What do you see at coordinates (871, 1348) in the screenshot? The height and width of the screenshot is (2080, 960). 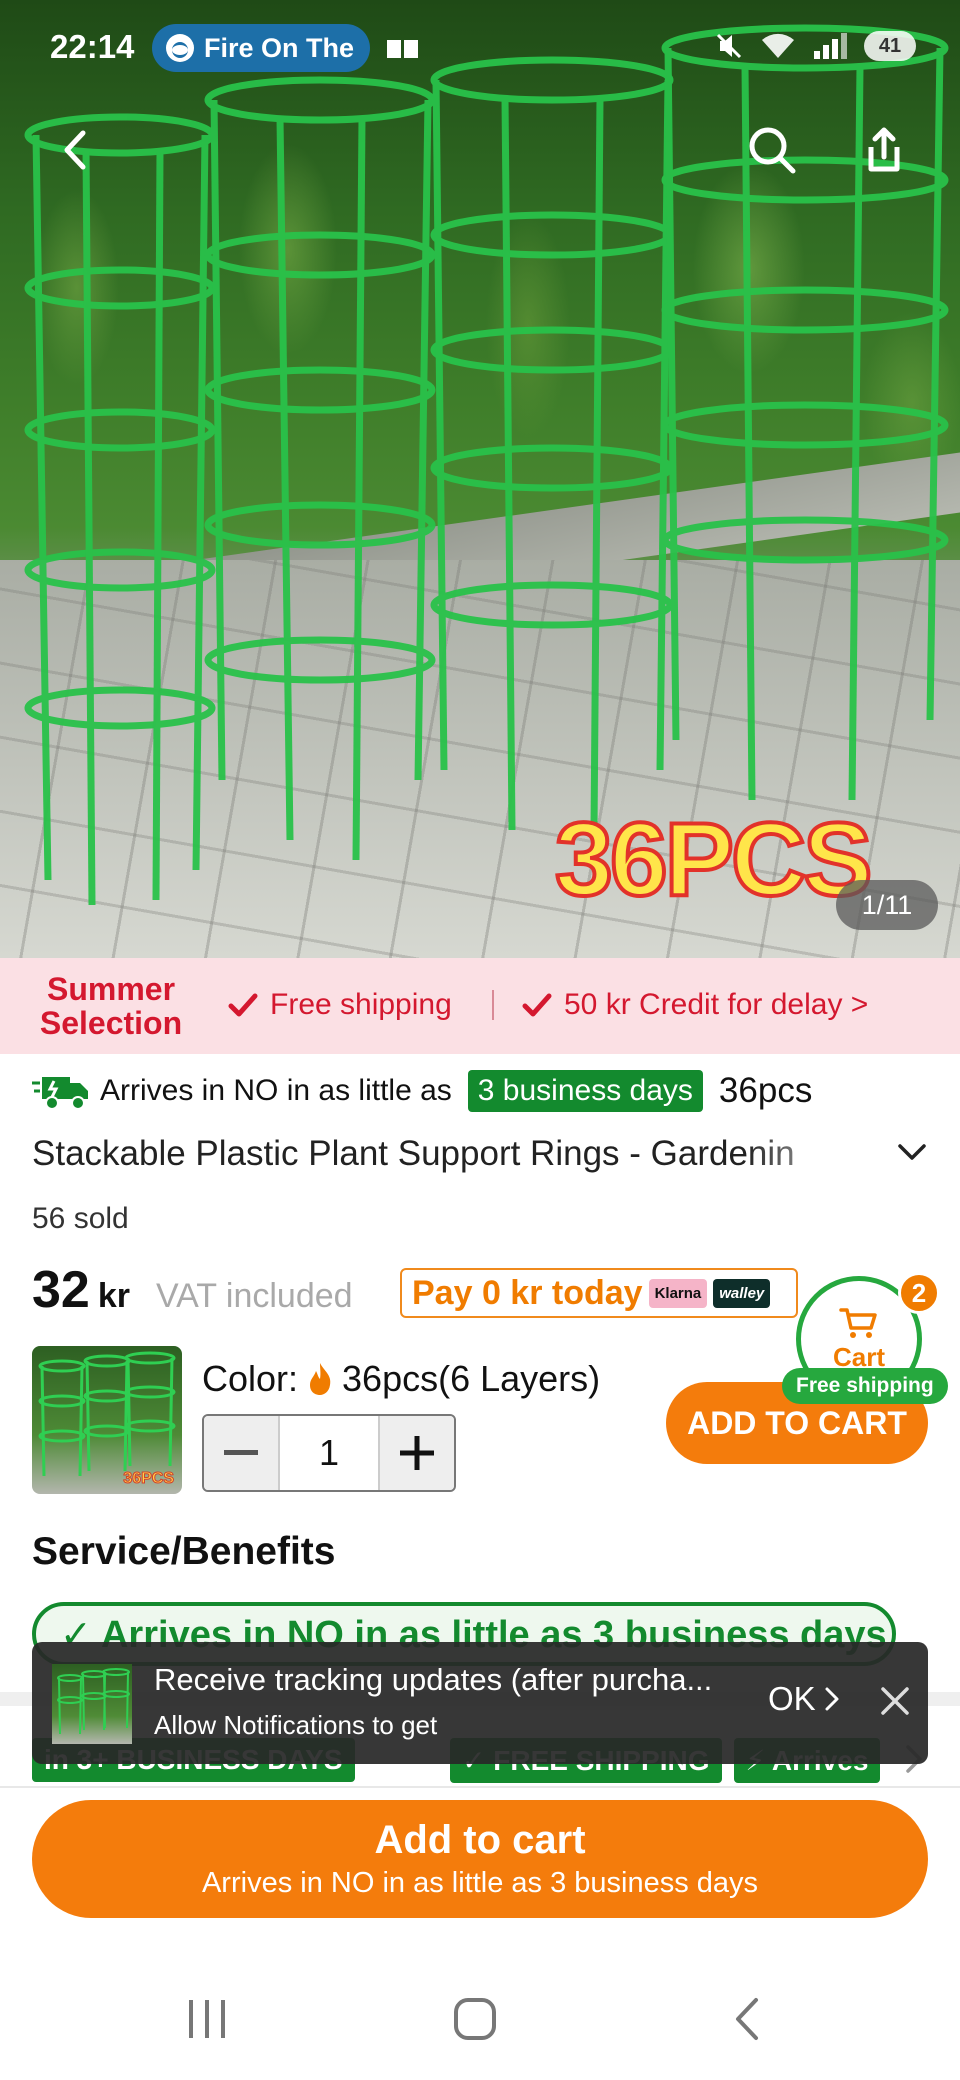 I see `cart-button: Cart 2 Free shipping` at bounding box center [871, 1348].